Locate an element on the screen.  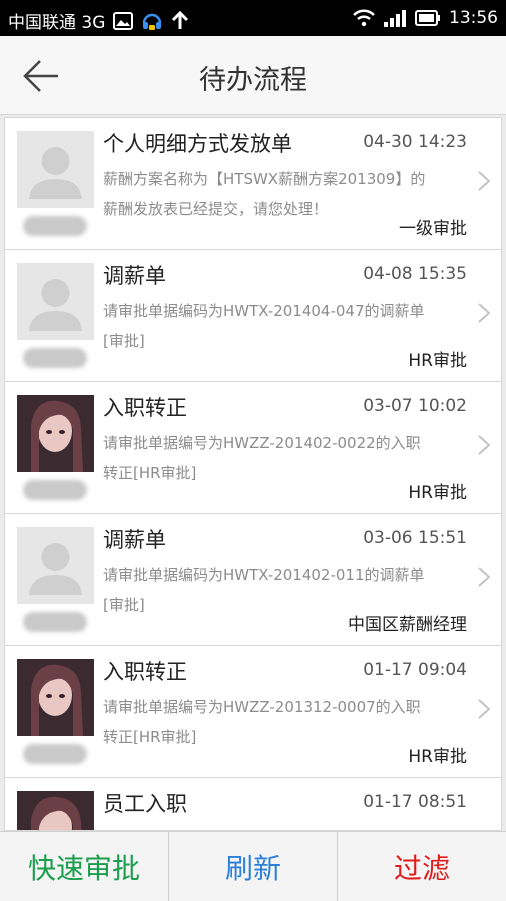
status-bar: 中国联通 3G 13:56 is located at coordinates (253, 18).